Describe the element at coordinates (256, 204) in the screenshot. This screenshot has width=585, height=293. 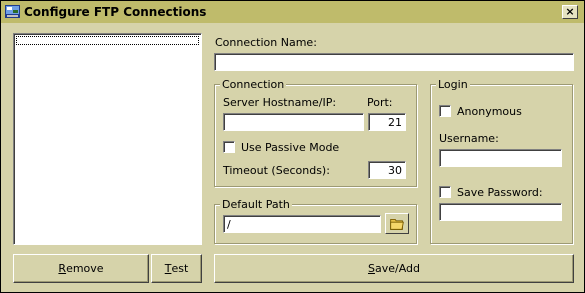
I see `default-path-group-label: Default Path` at that location.